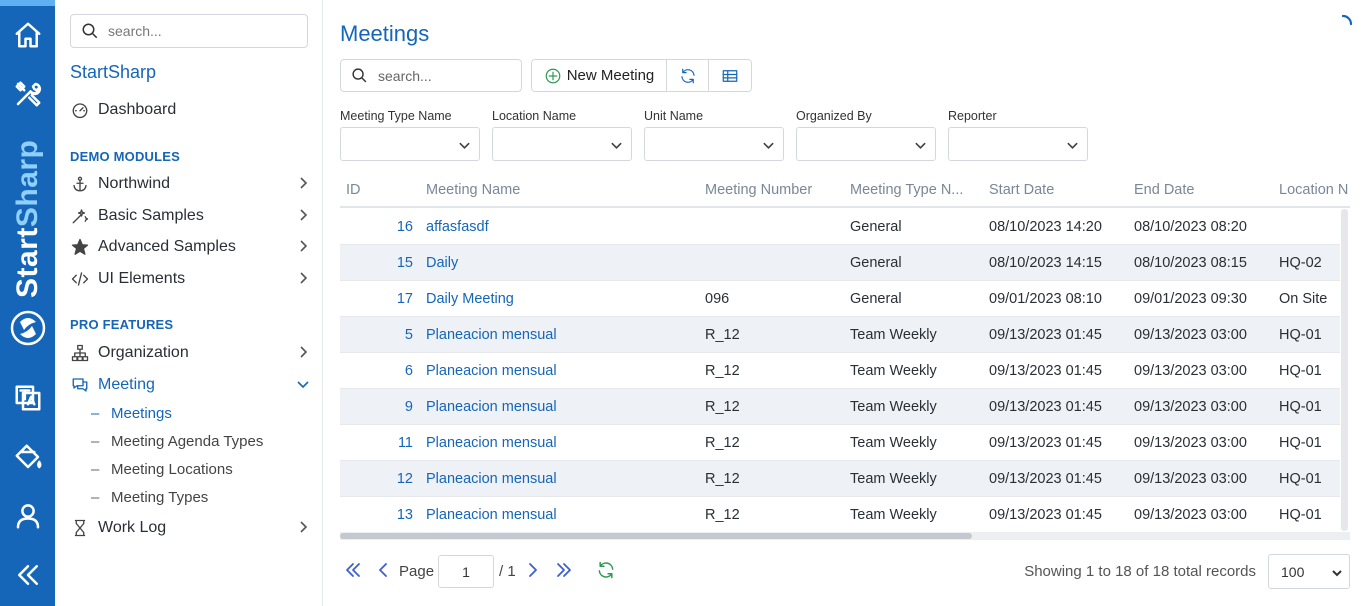 This screenshot has height=606, width=1366. I want to click on cell-id: 16, so click(404, 227).